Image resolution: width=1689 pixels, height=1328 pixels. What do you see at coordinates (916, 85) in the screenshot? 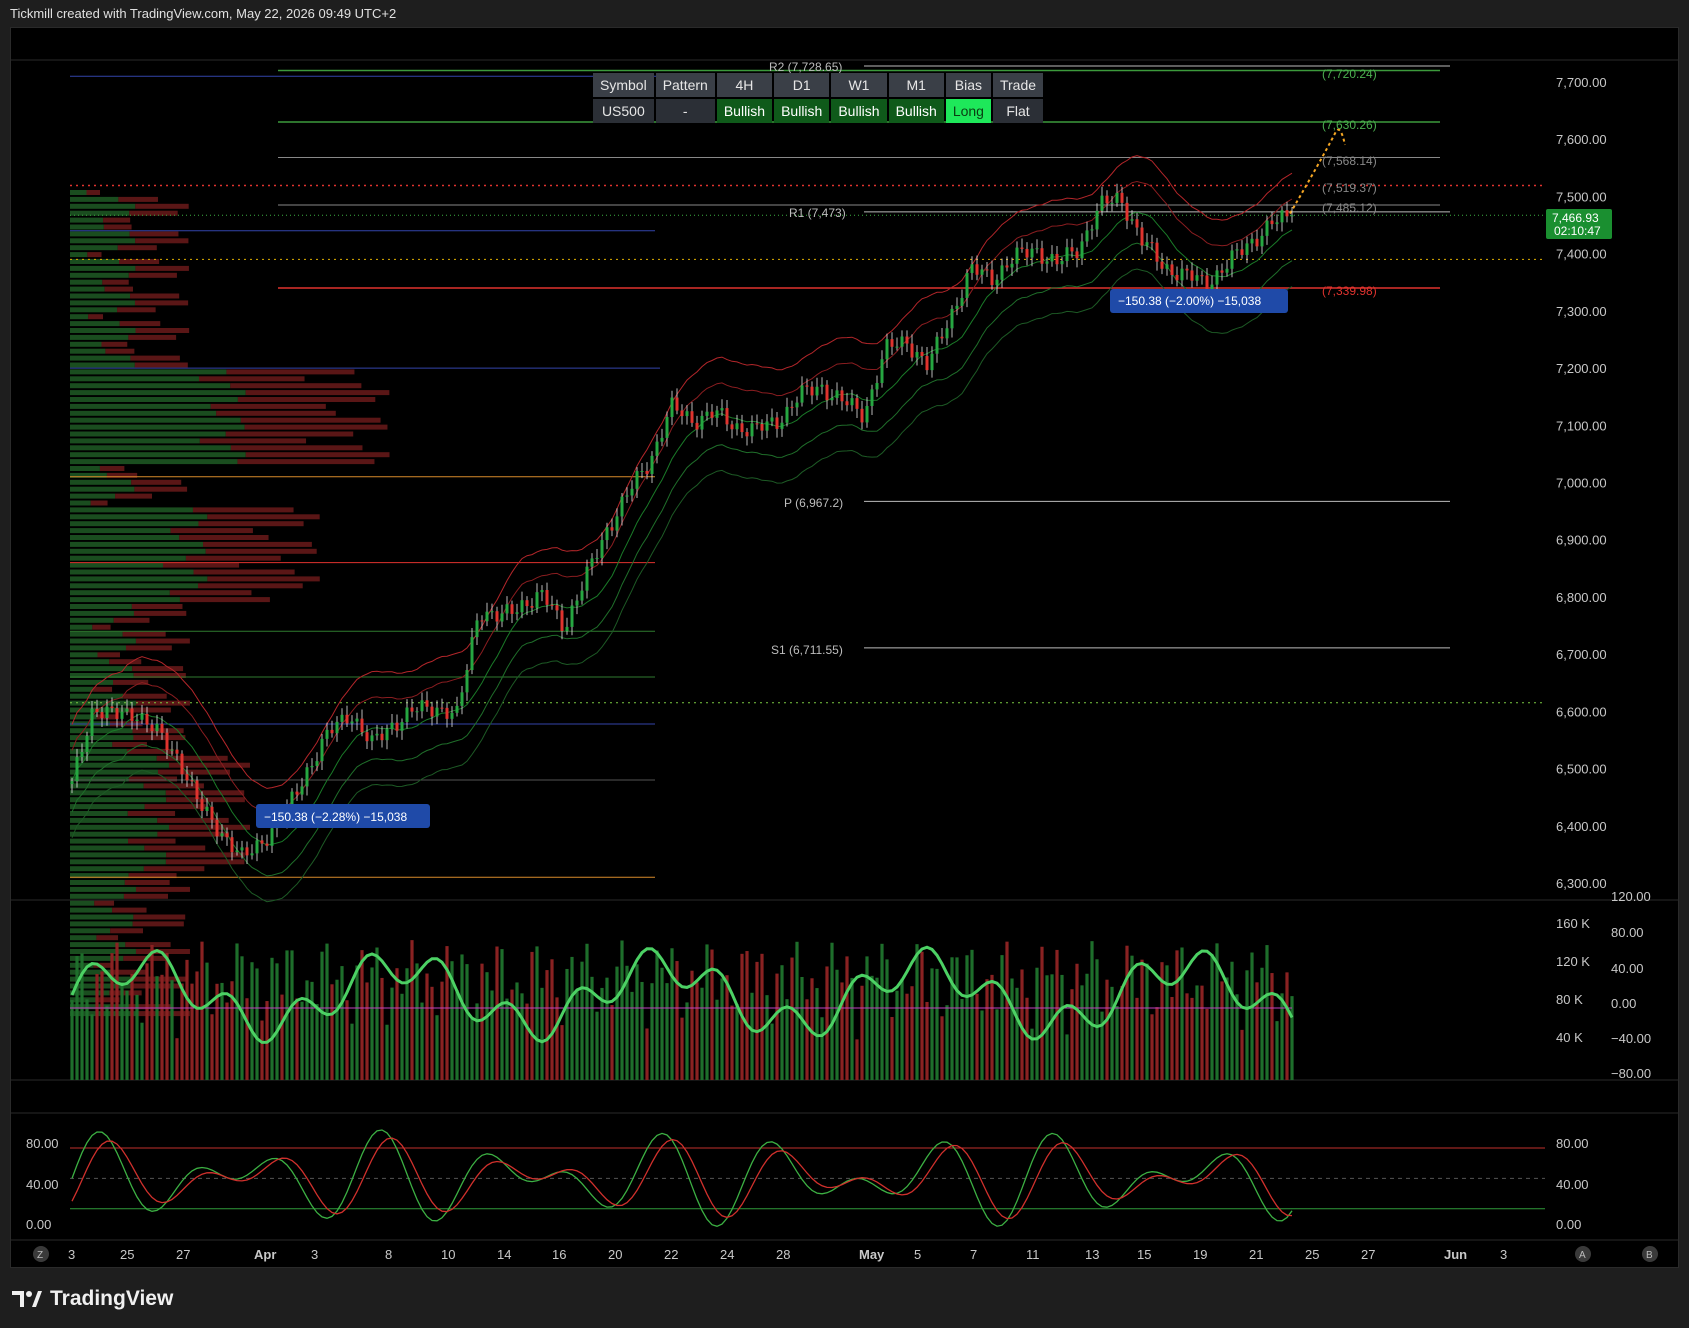
I see `bias-table-header-cell: M1` at bounding box center [916, 85].